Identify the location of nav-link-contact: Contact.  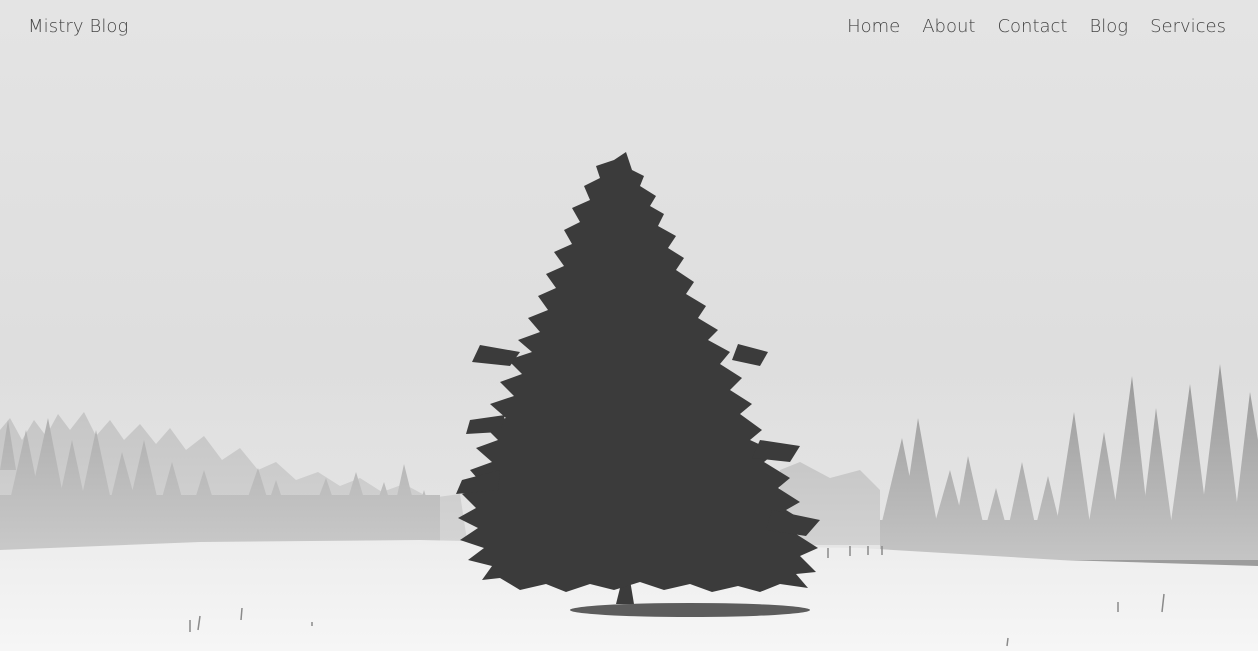
(1032, 26).